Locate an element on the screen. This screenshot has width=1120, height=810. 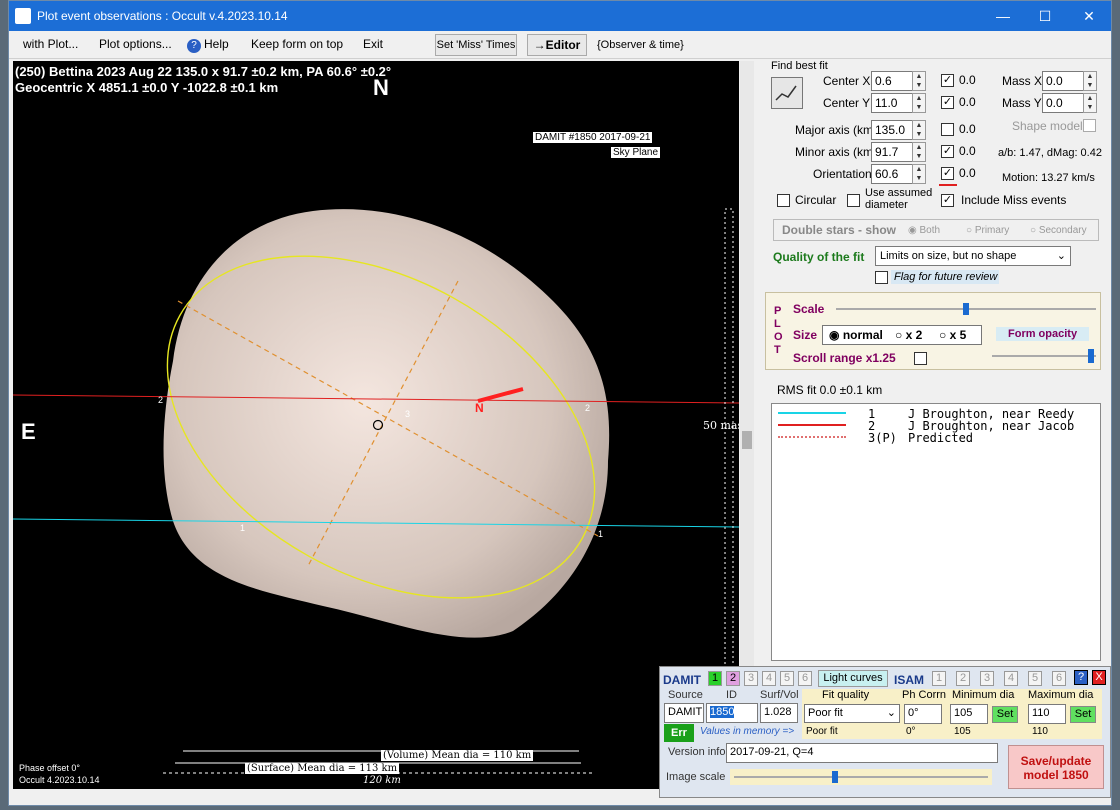
image-scale-label: Image scale is located at coordinates (696, 777).